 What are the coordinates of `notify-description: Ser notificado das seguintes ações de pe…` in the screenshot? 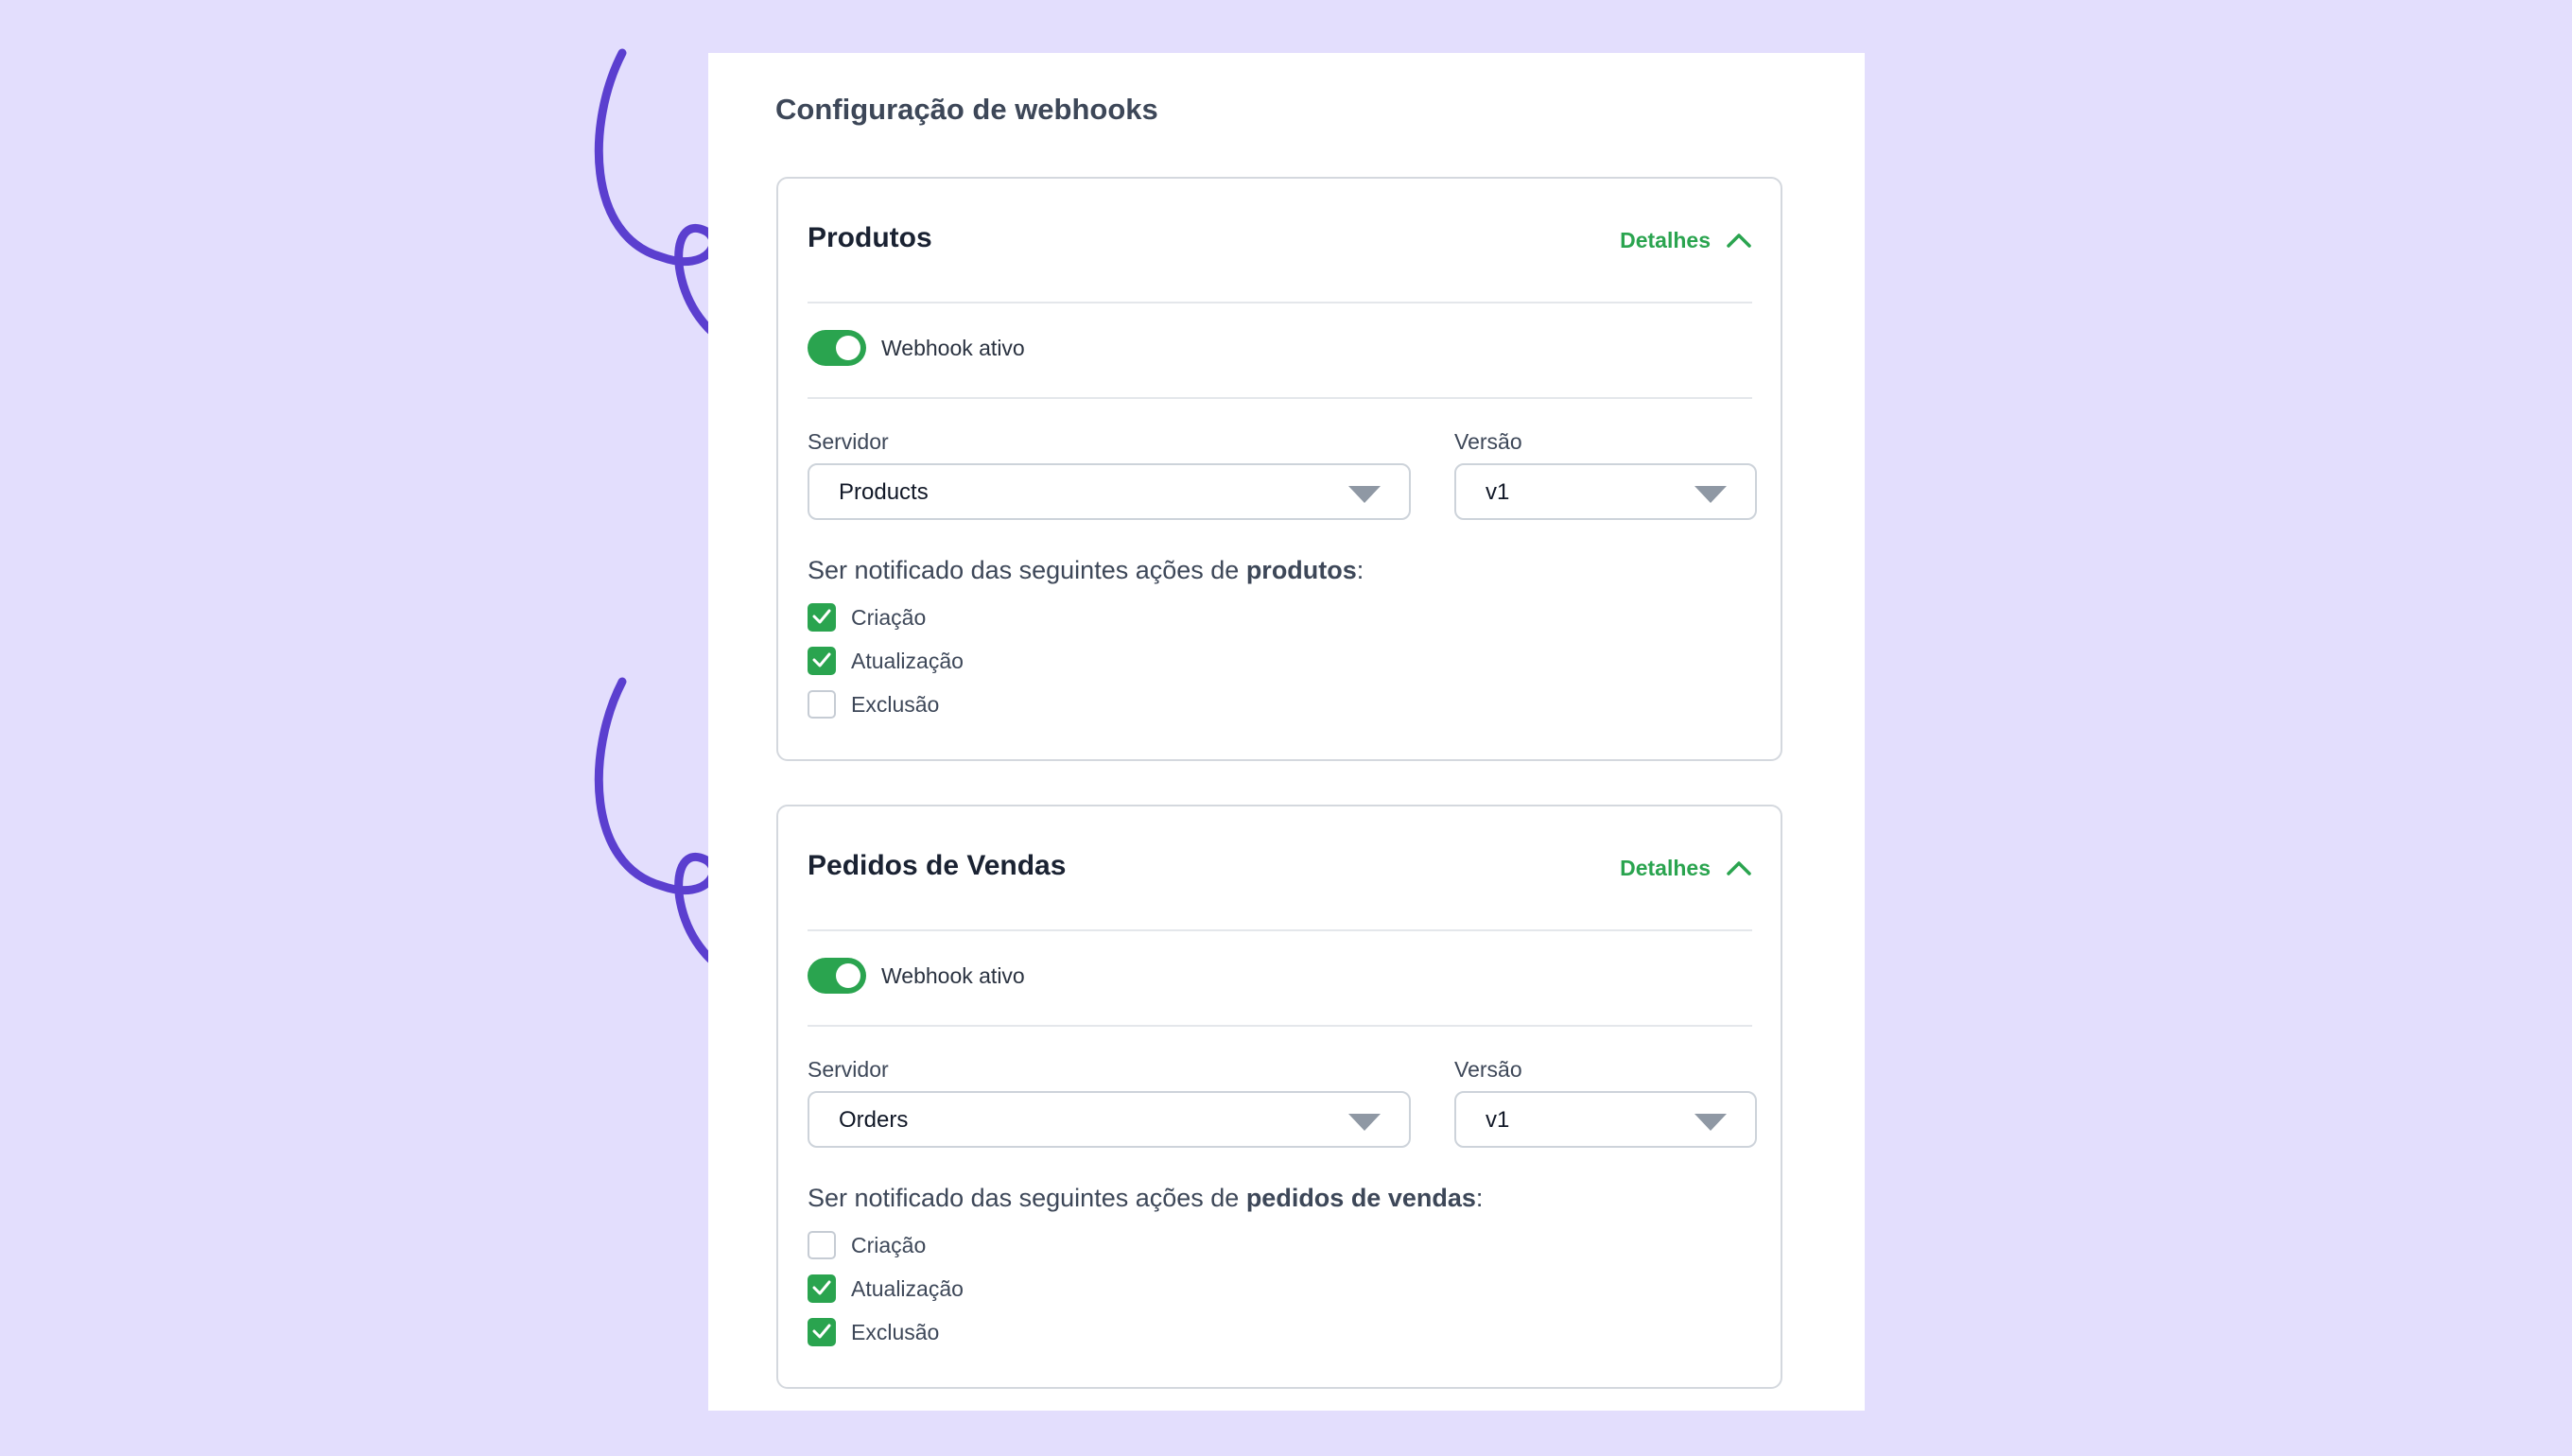 It's located at (1146, 1198).